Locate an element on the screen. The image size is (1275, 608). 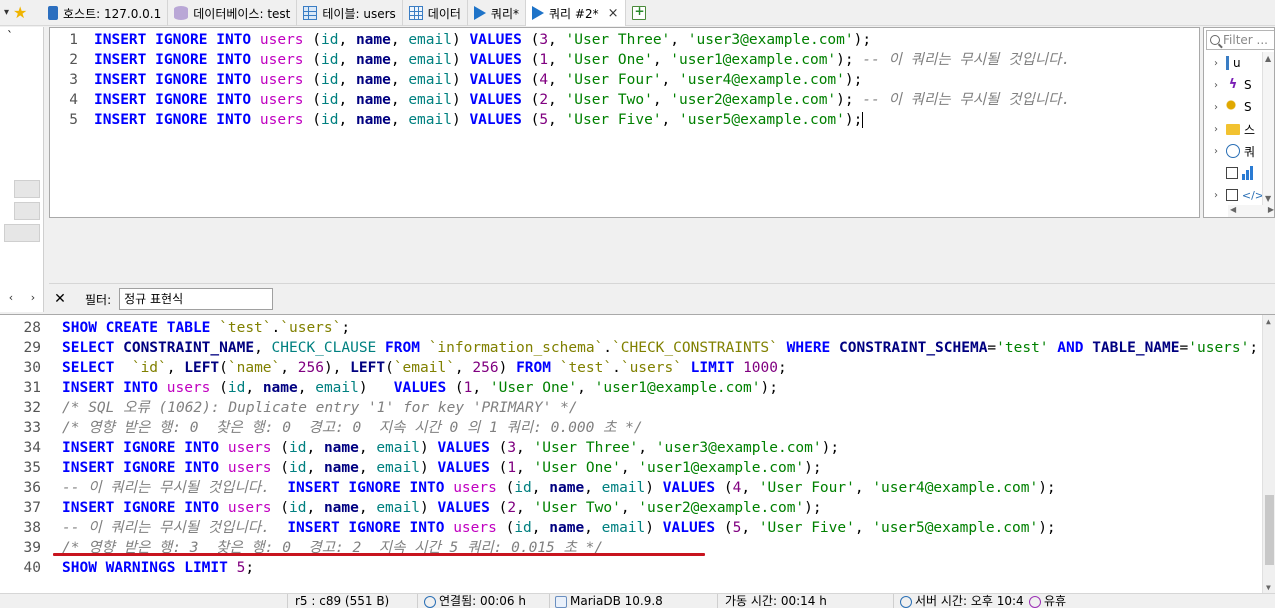
log-vertical-scrollbar: ▲ ▼ is located at coordinates (1268, 454).